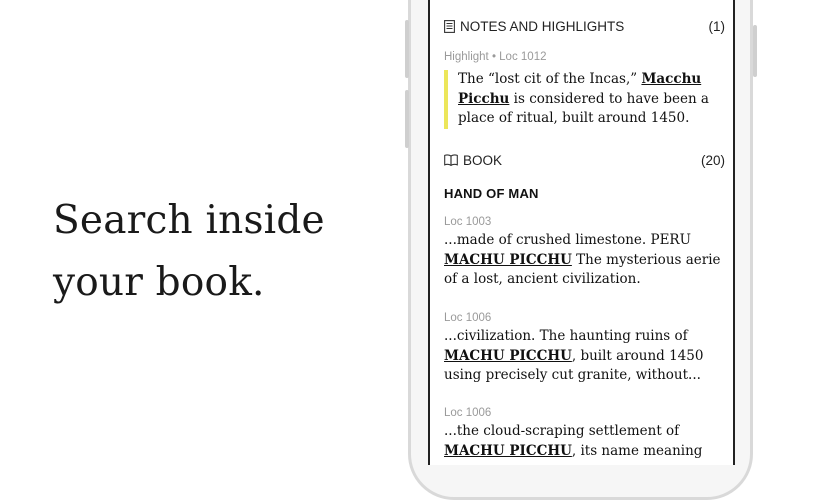 The image size is (825, 500). Describe the element at coordinates (189, 220) in the screenshot. I see `tagline-line-1: Search inside` at that location.